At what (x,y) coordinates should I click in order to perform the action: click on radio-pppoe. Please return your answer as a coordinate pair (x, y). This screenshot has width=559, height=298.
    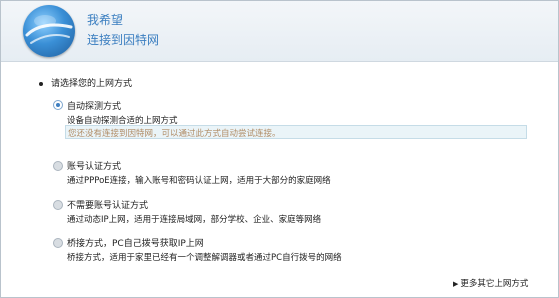
    Looking at the image, I should click on (58, 166).